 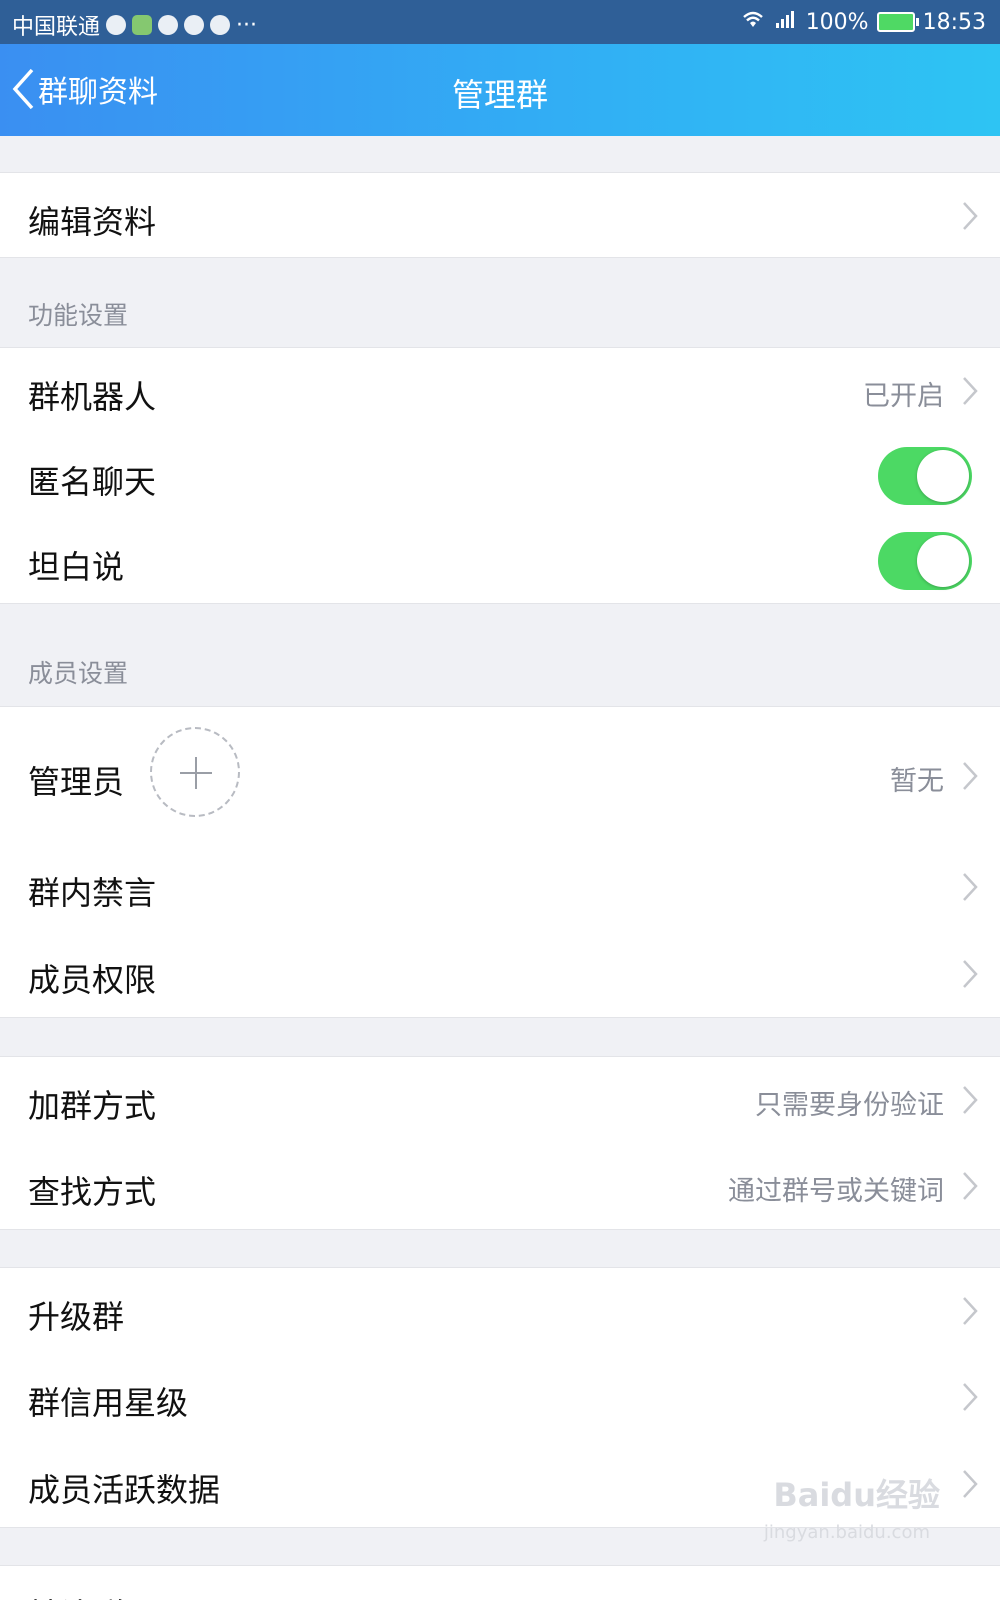 I want to click on row-admins: 管理员 暂无, so click(x=500, y=775).